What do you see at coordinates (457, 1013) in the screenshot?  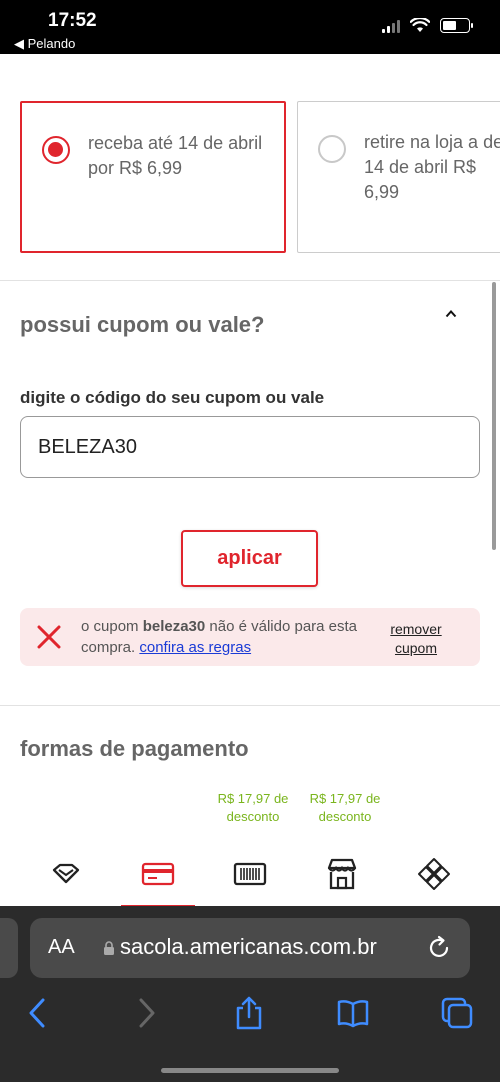 I see `tabs-icon` at bounding box center [457, 1013].